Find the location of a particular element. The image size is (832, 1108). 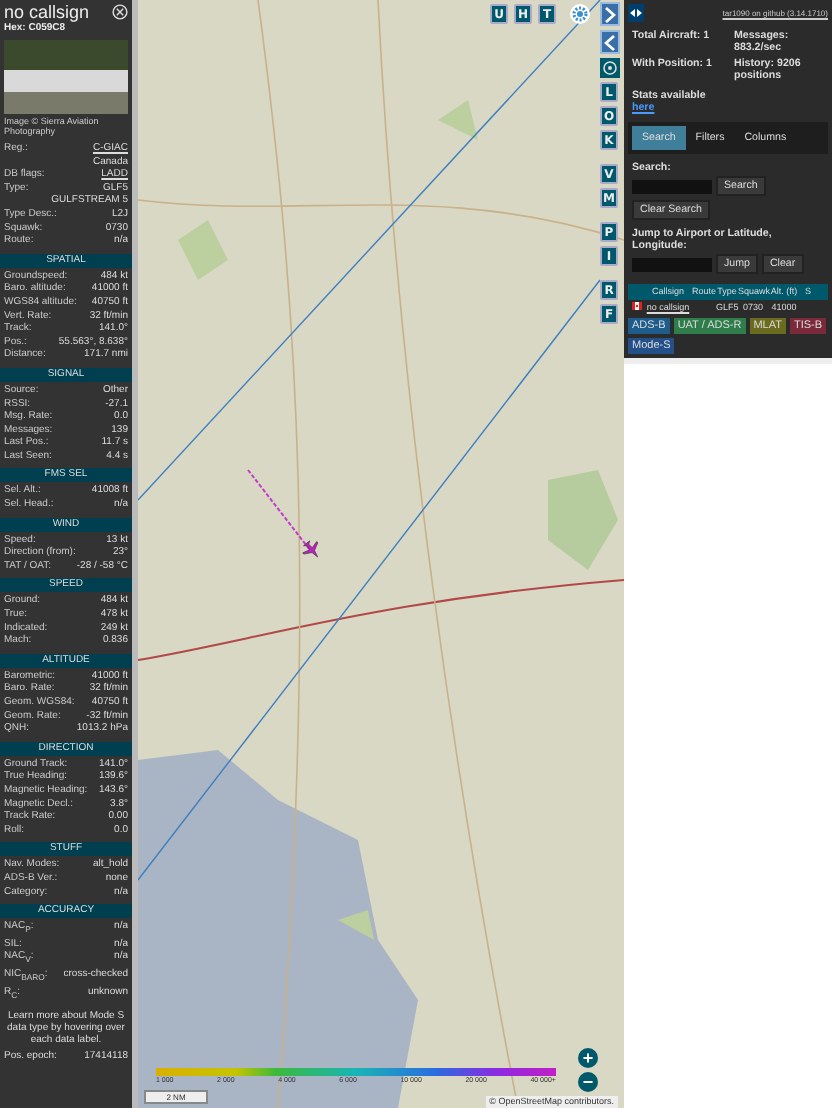

chevron-right-icon is located at coordinates (610, 14).